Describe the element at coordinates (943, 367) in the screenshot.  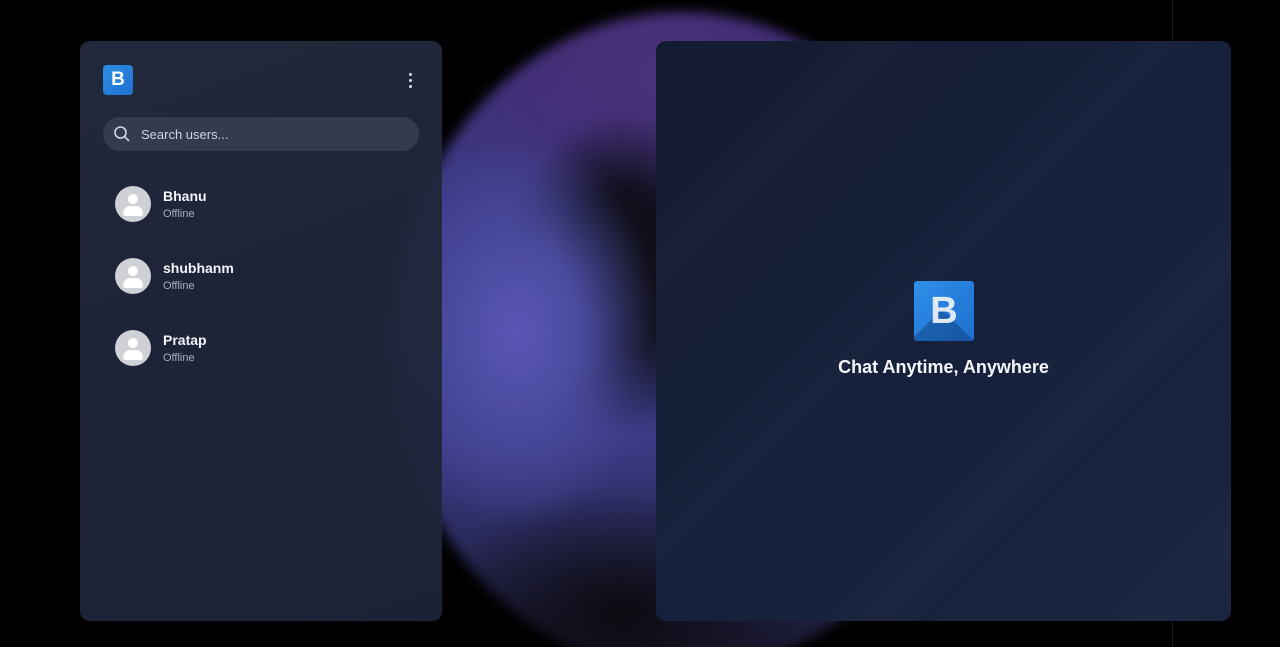
I see `welcome-tagline: Chat Anytime, Anywhere` at that location.